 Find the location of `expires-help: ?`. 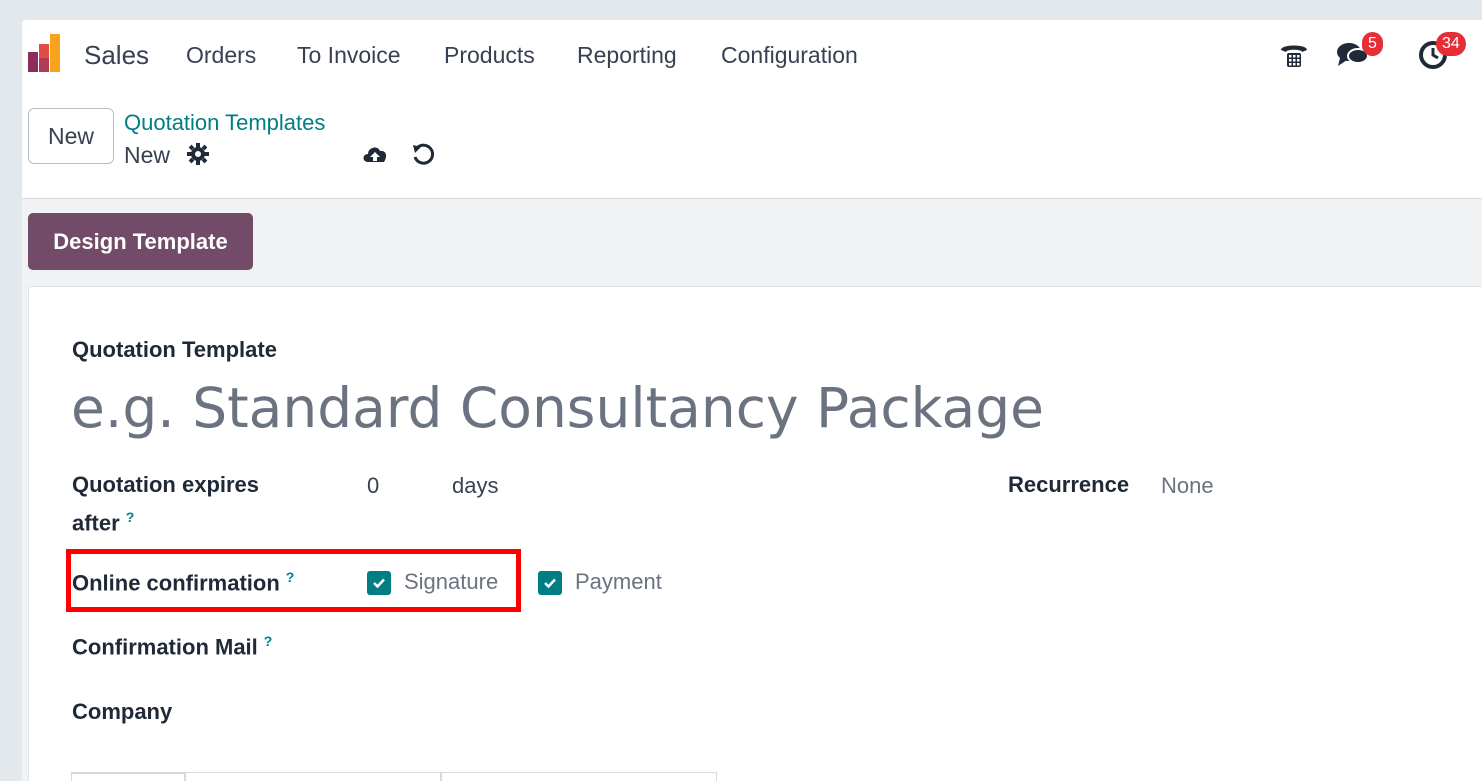

expires-help: ? is located at coordinates (130, 517).